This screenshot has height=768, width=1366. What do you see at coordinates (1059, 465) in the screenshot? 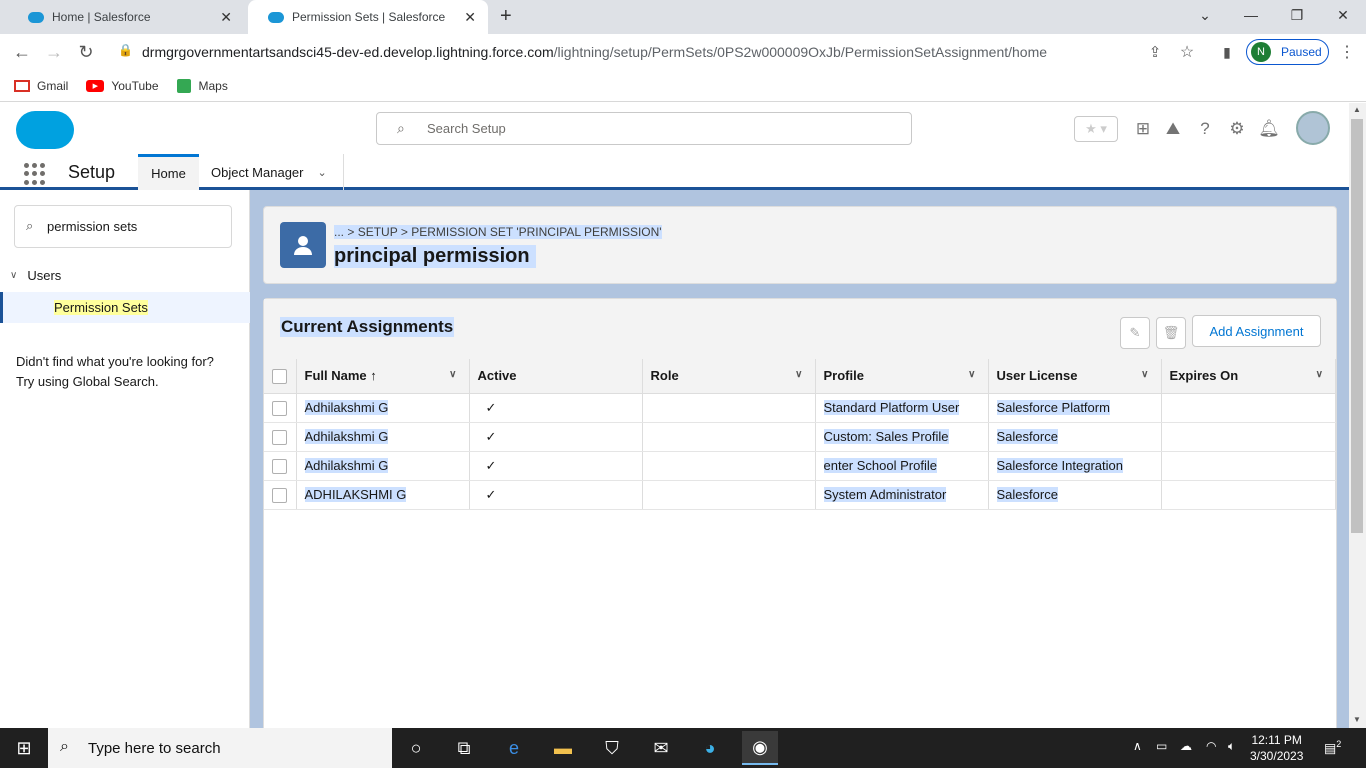
I see `license-value: Salesforce Integration` at bounding box center [1059, 465].